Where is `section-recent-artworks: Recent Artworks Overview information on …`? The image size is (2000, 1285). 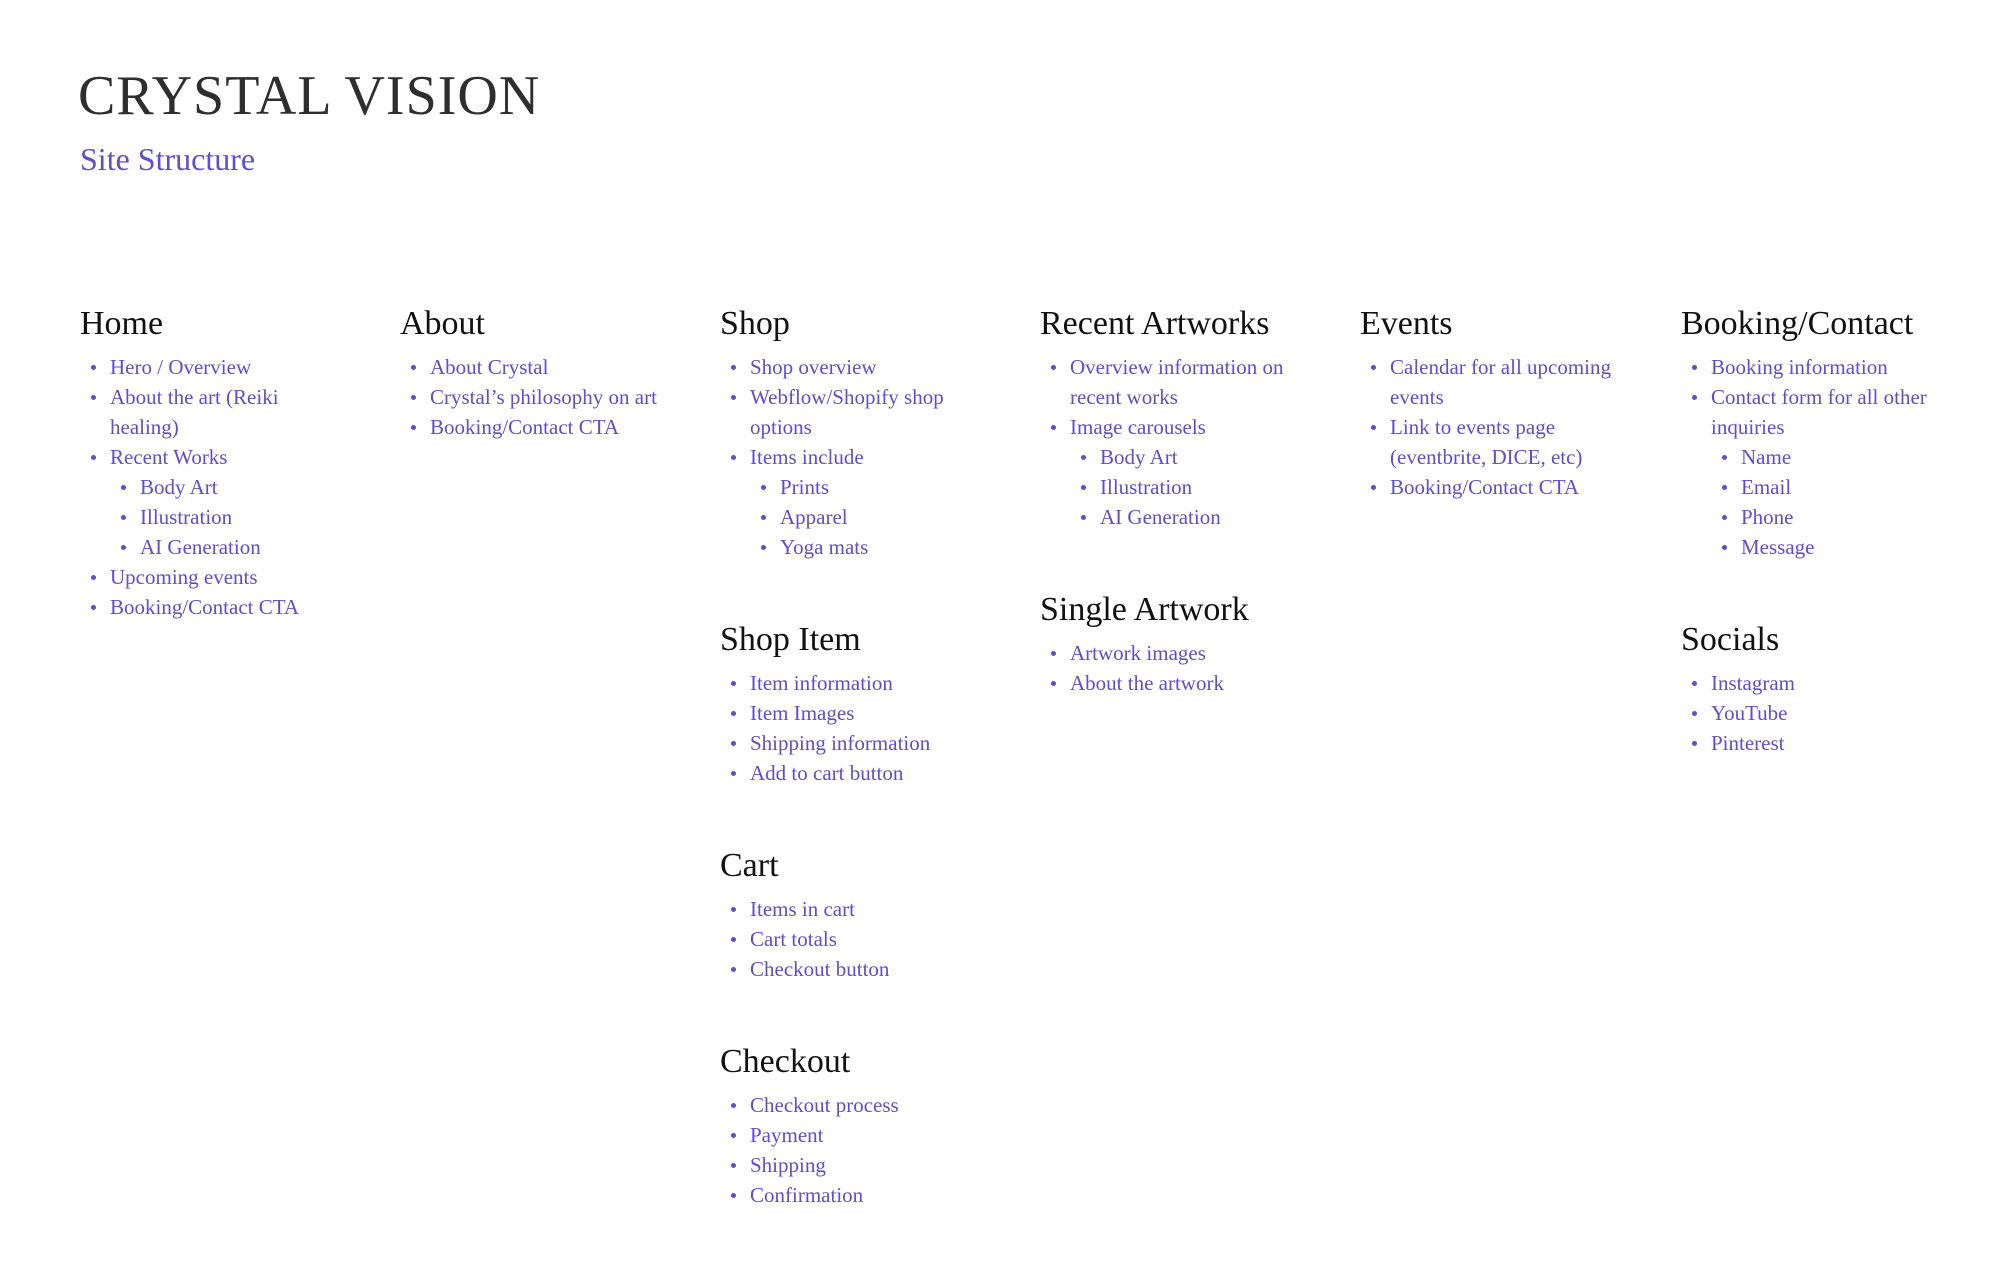 section-recent-artworks: Recent Artworks Overview information on … is located at coordinates (1165, 417).